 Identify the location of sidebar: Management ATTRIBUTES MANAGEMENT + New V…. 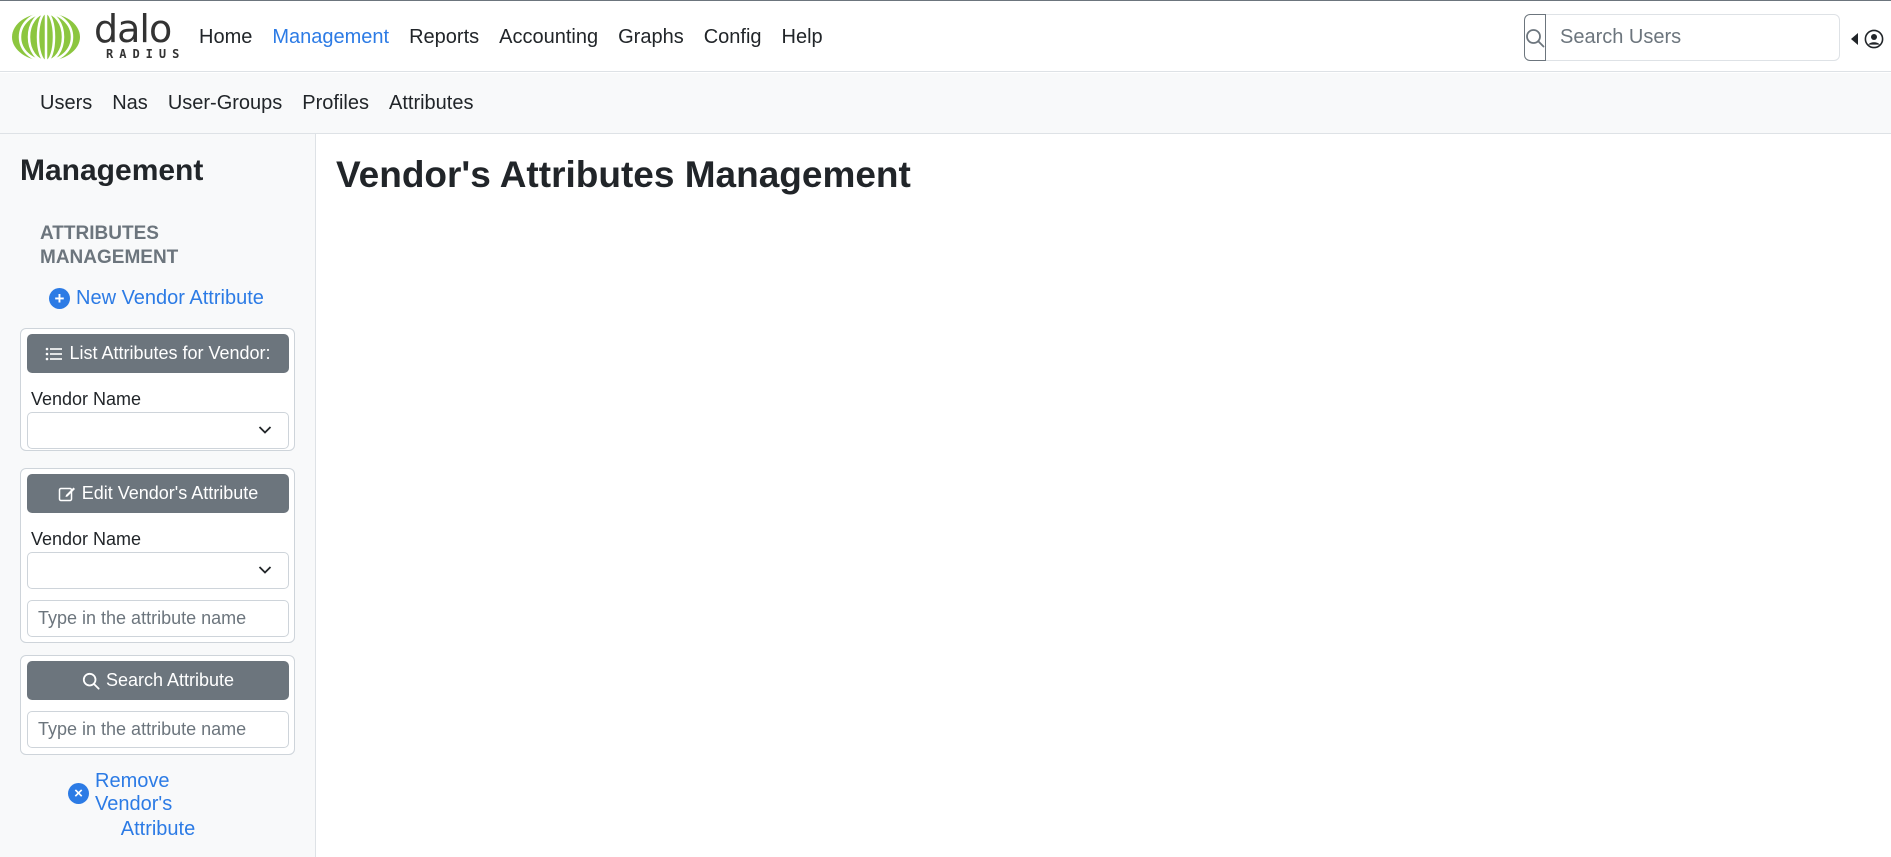
(158, 495).